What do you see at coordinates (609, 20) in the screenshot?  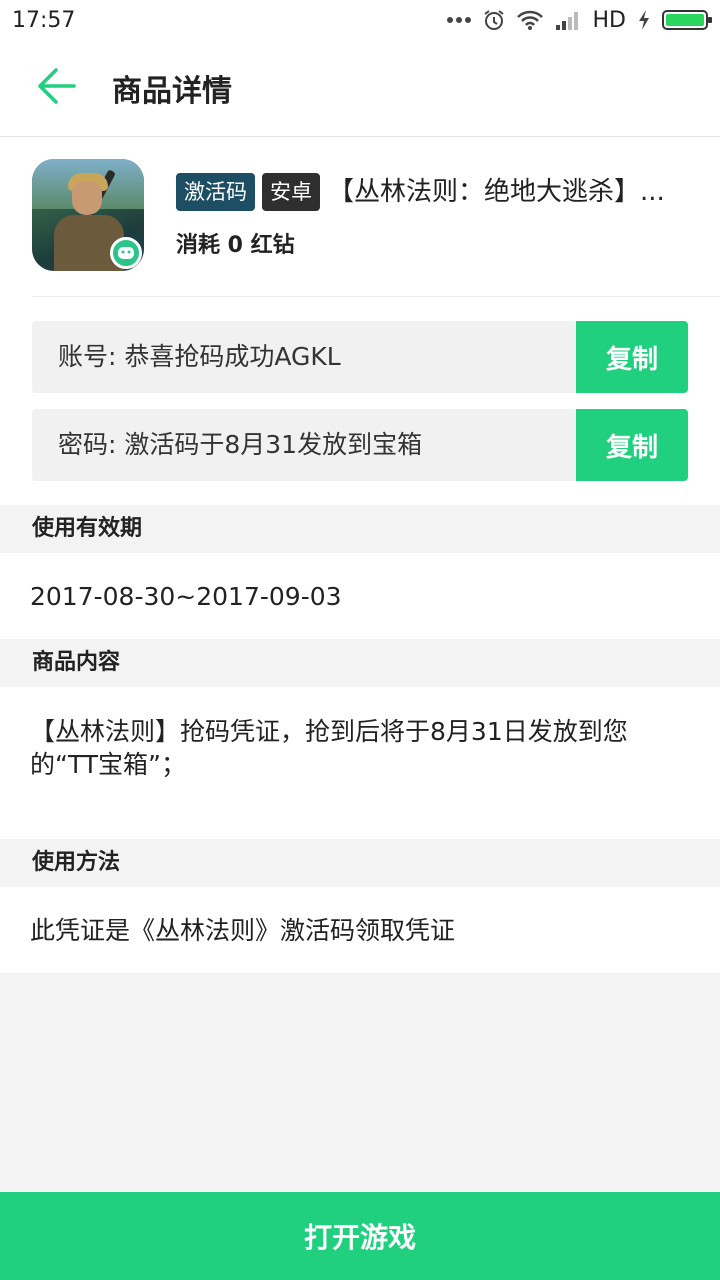 I see `network-type: HD` at bounding box center [609, 20].